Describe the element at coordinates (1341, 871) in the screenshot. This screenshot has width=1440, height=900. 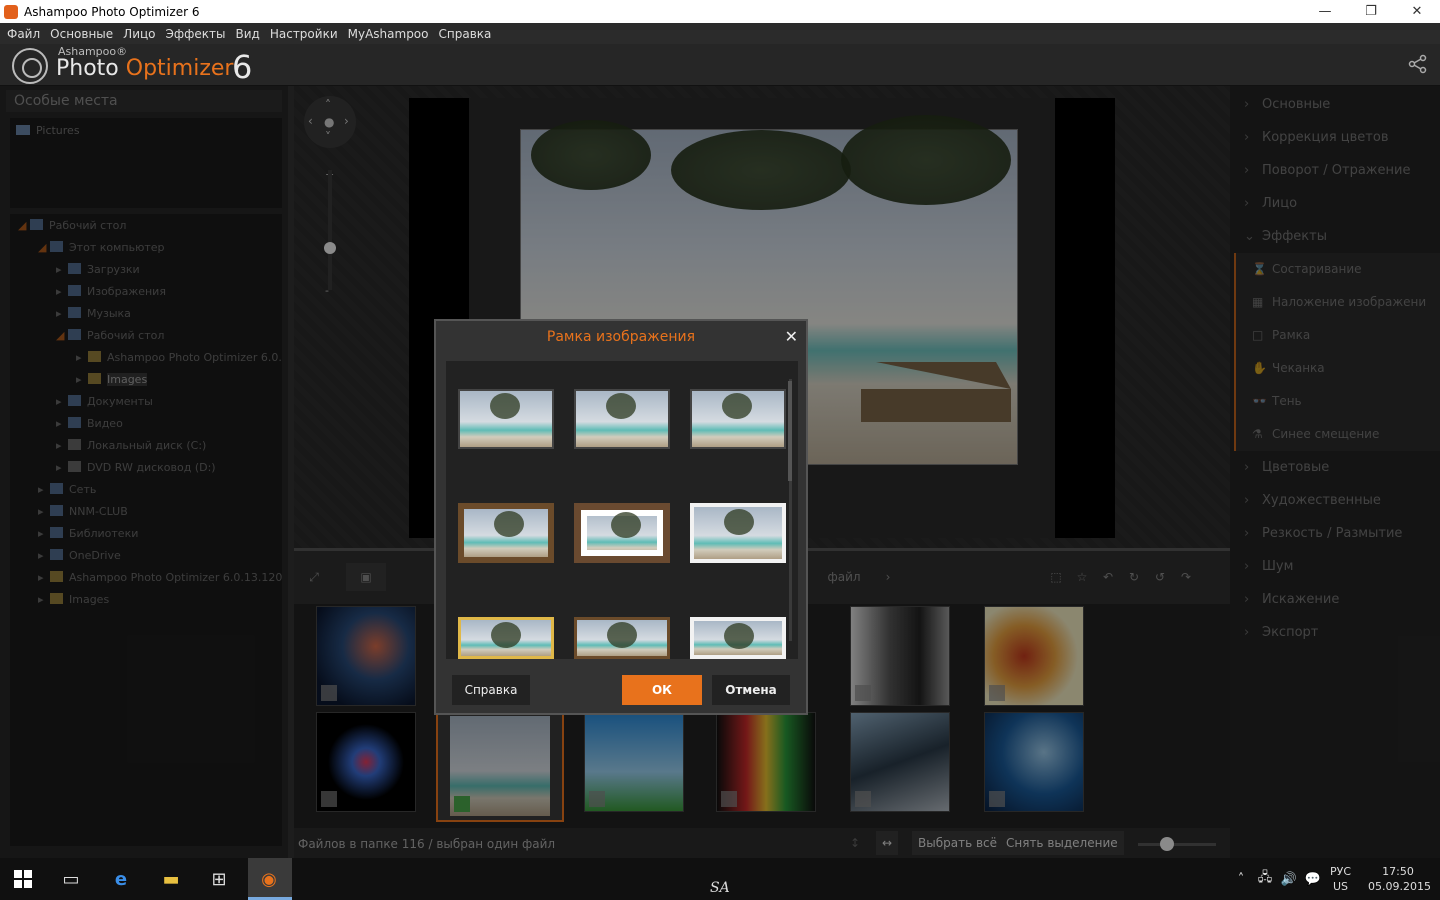
I see `language-ru: РУС` at that location.